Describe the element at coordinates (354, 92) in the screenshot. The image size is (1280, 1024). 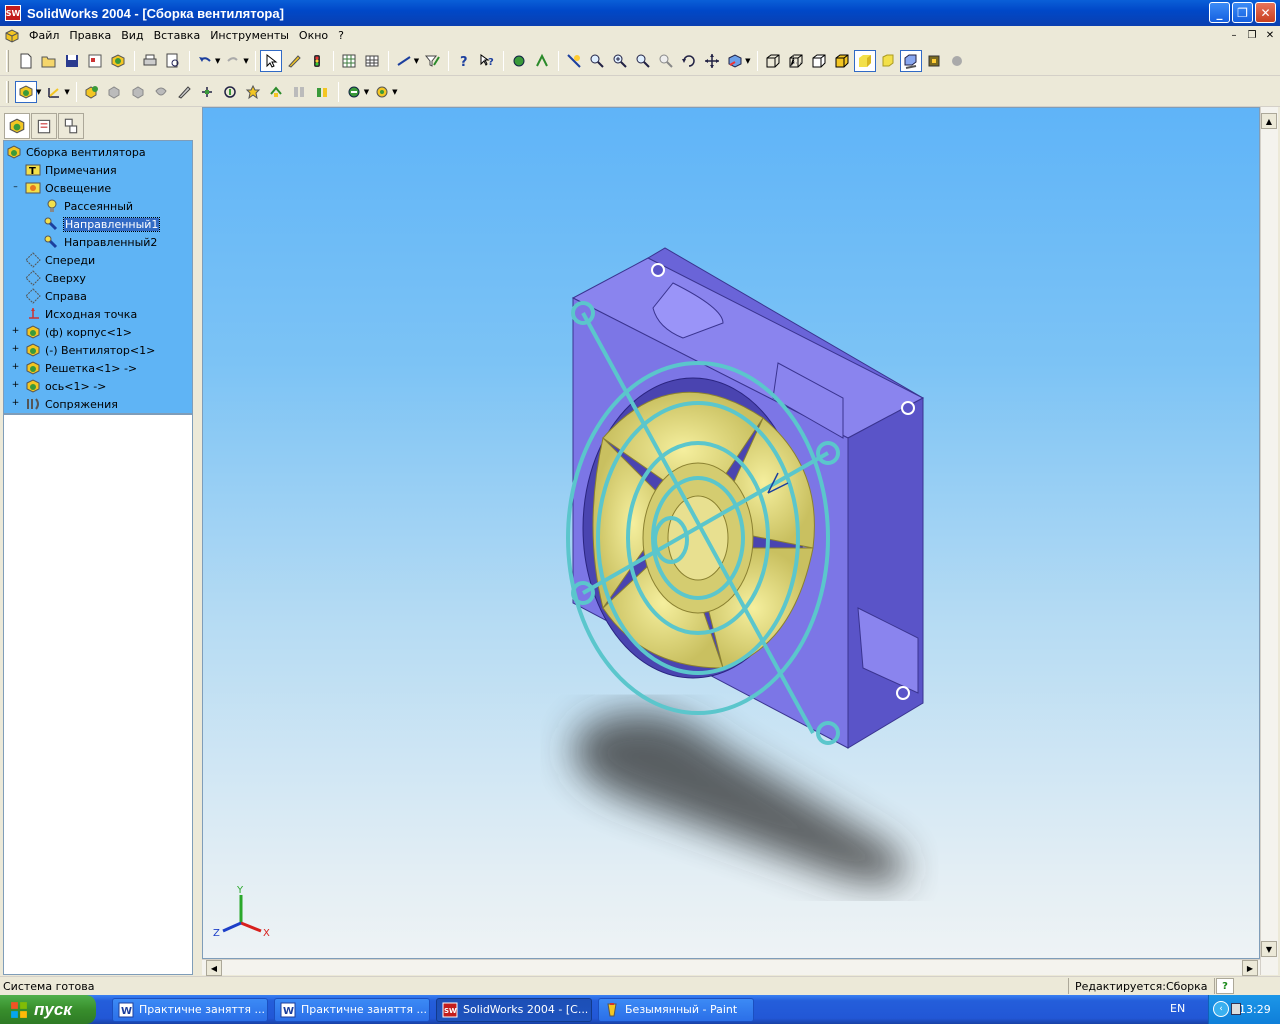
I see `interference-icon` at that location.